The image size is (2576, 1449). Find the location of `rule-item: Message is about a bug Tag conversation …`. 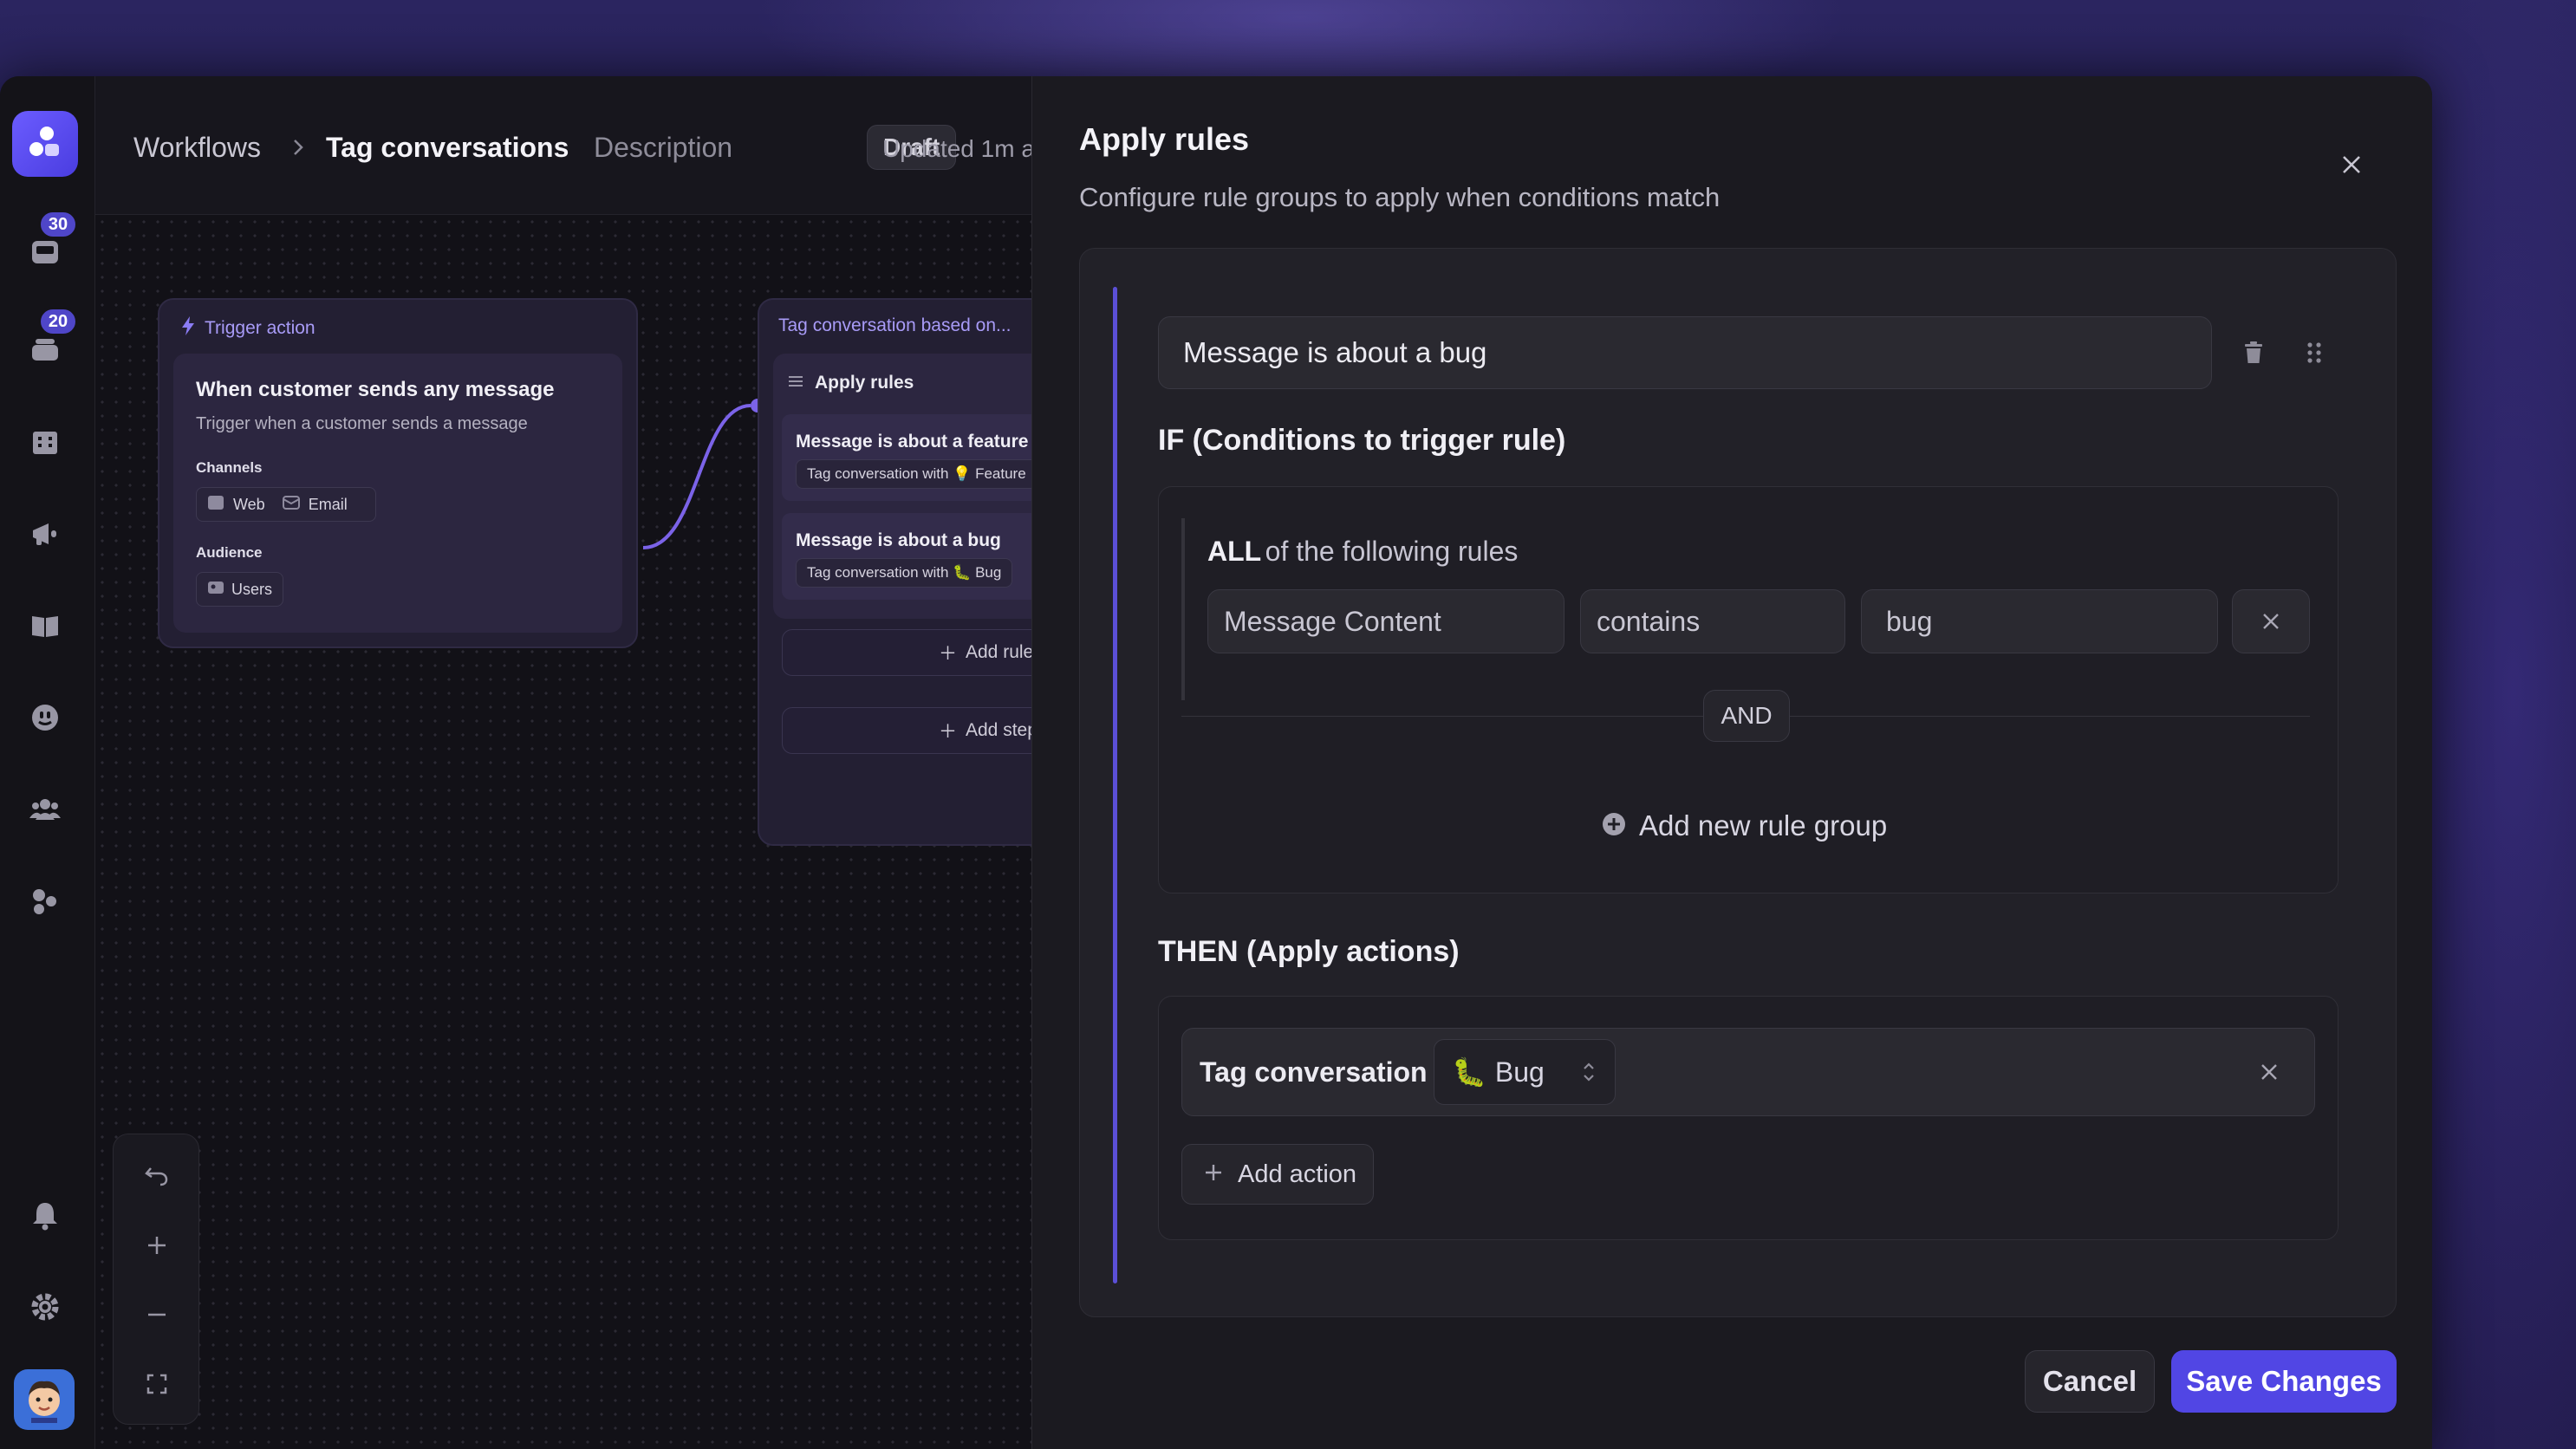

rule-item: Message is about a bug Tag conversation … is located at coordinates (925, 556).